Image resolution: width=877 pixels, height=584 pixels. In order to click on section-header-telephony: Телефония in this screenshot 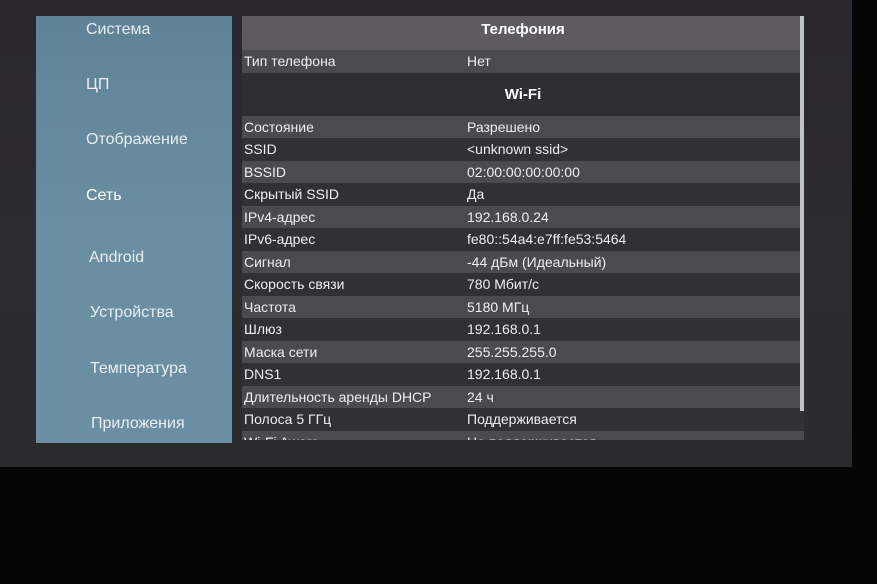, I will do `click(523, 33)`.